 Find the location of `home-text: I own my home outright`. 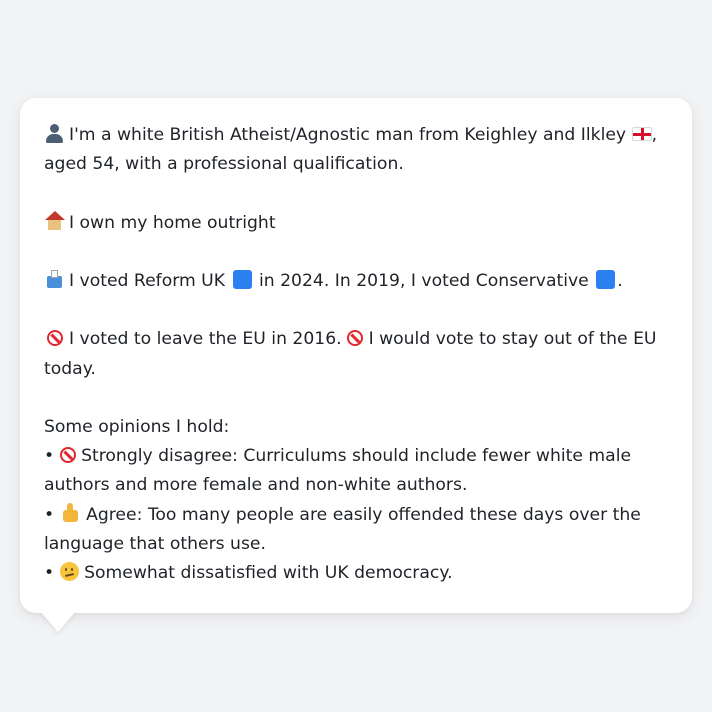

home-text: I own my home outright is located at coordinates (172, 222).